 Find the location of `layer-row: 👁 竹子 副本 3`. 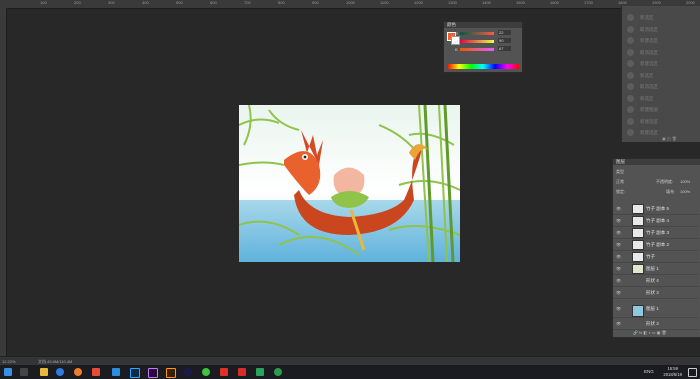

layer-row: 👁 竹子 副本 3 is located at coordinates (656, 233).